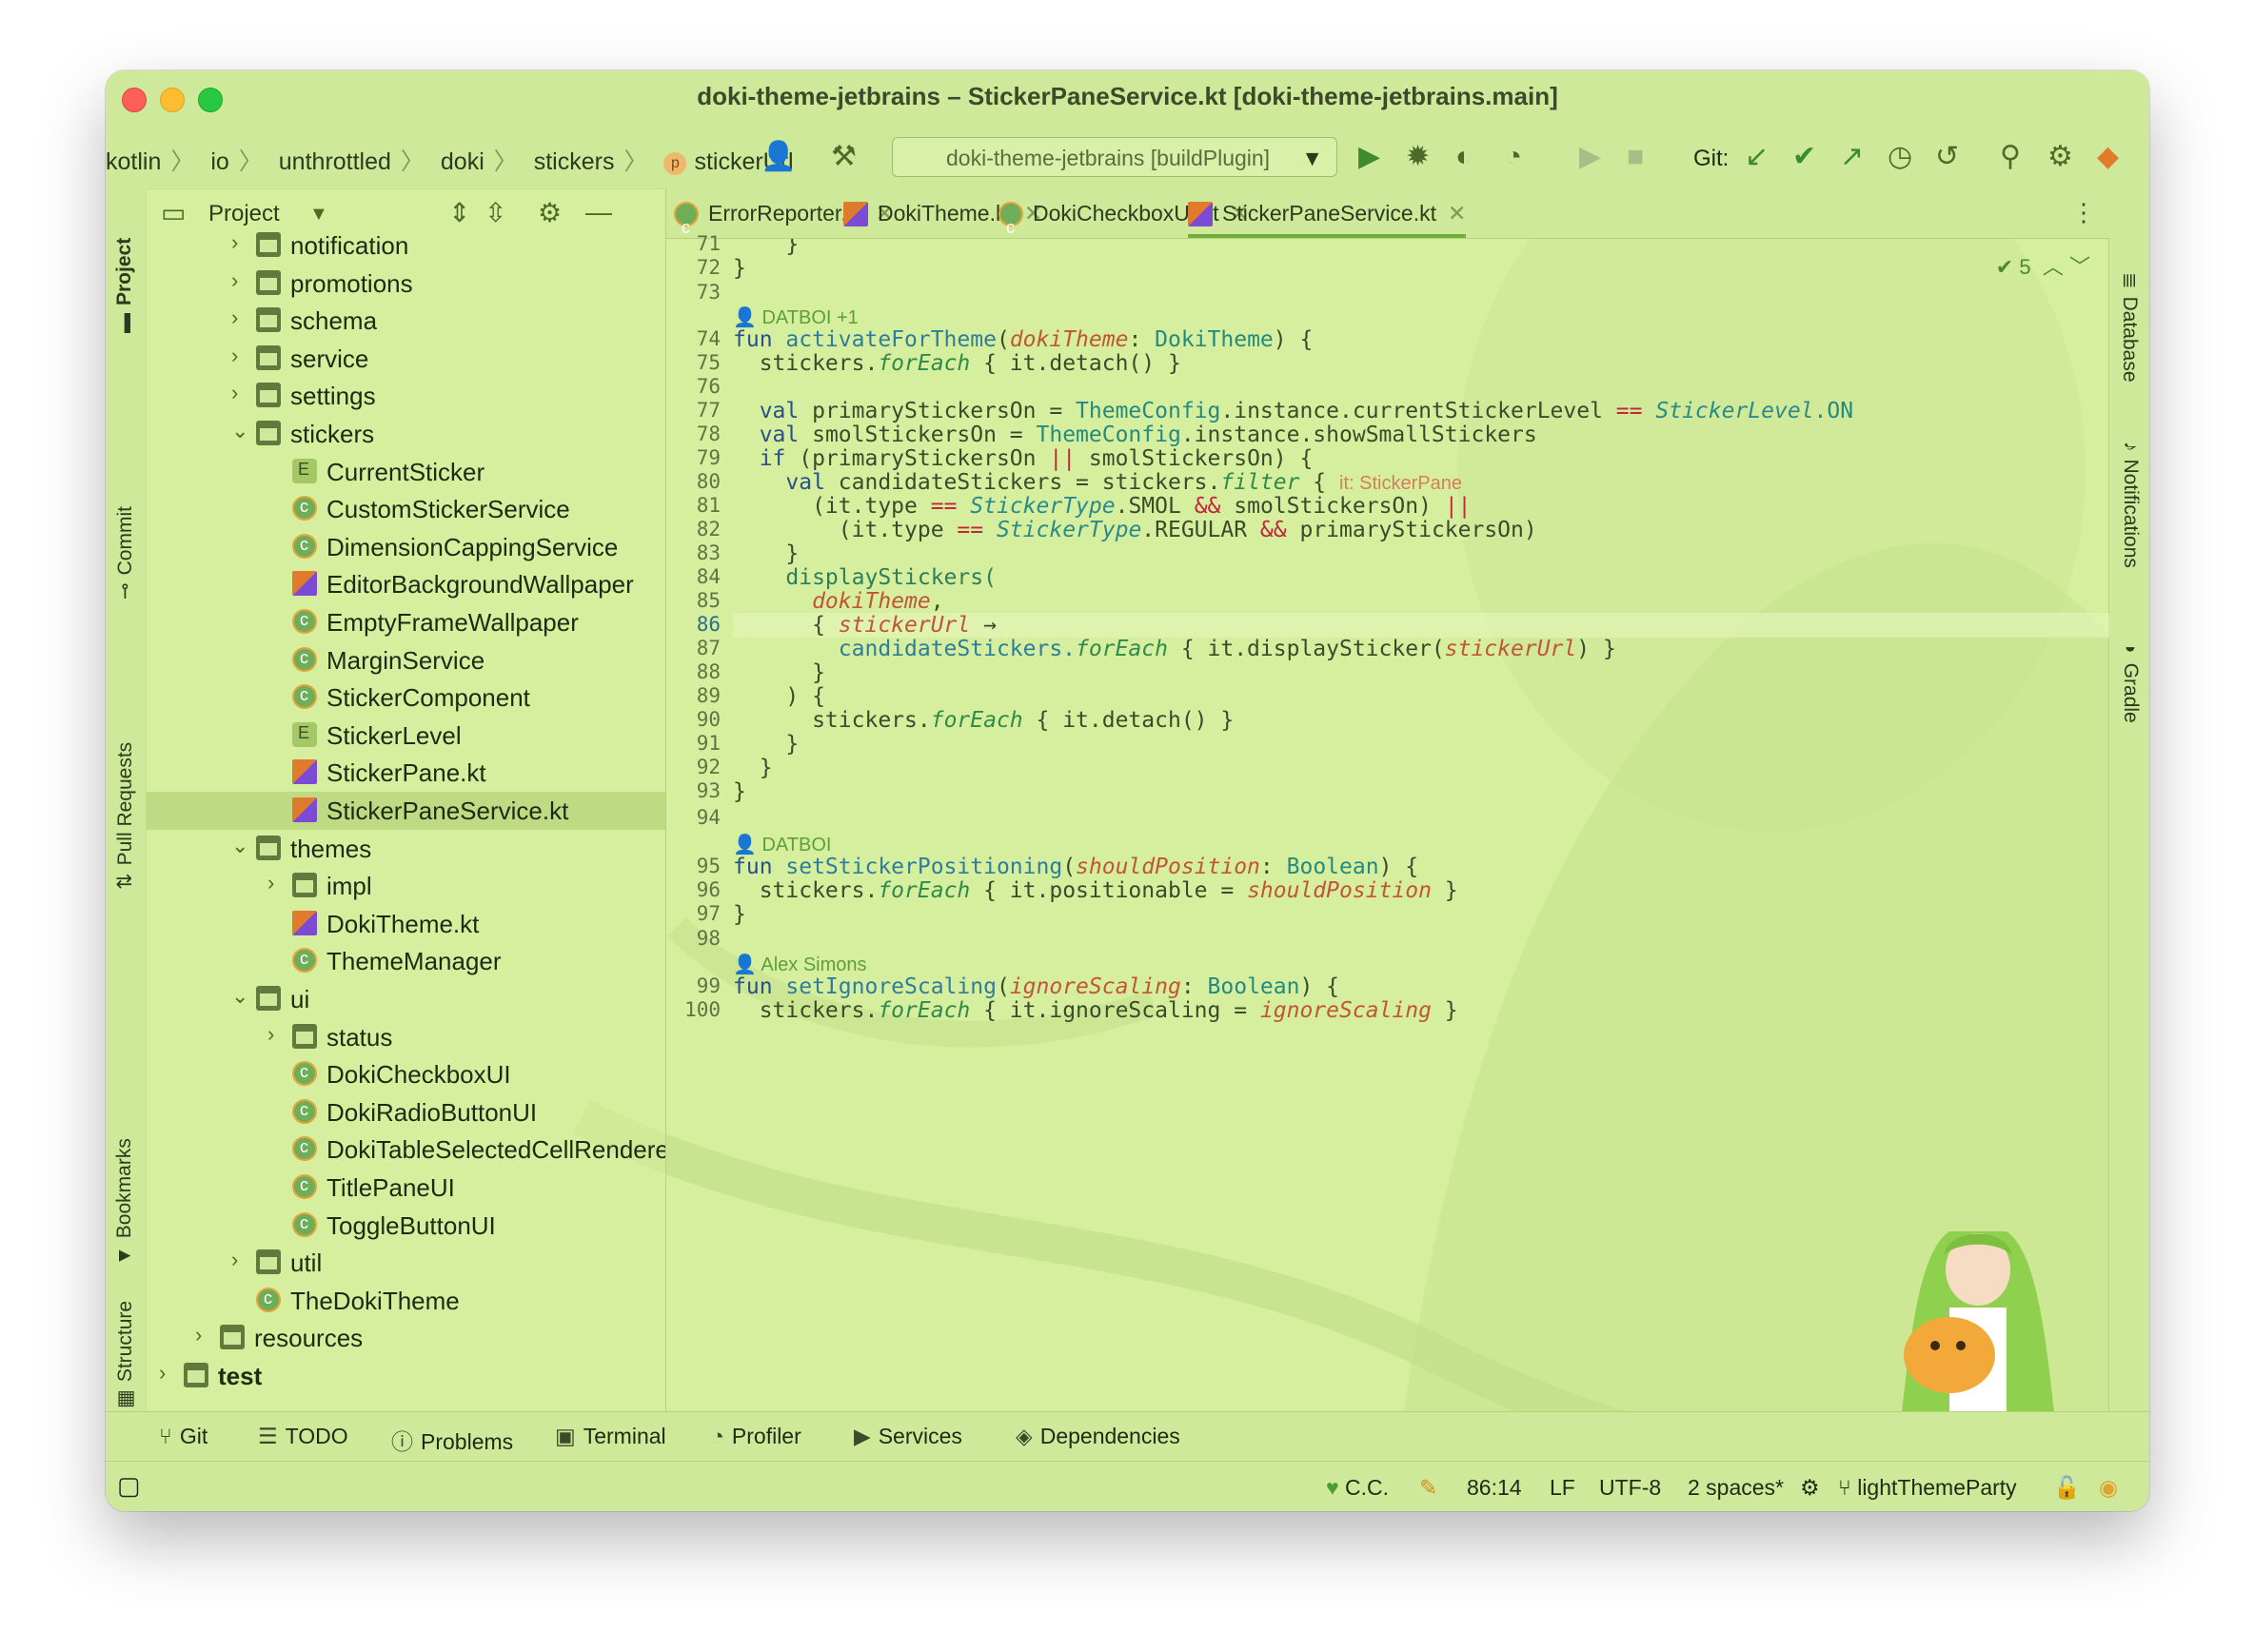 This screenshot has width=2254, height=1652. Describe the element at coordinates (1810, 1488) in the screenshot. I see `settings-icon: ⚙` at that location.